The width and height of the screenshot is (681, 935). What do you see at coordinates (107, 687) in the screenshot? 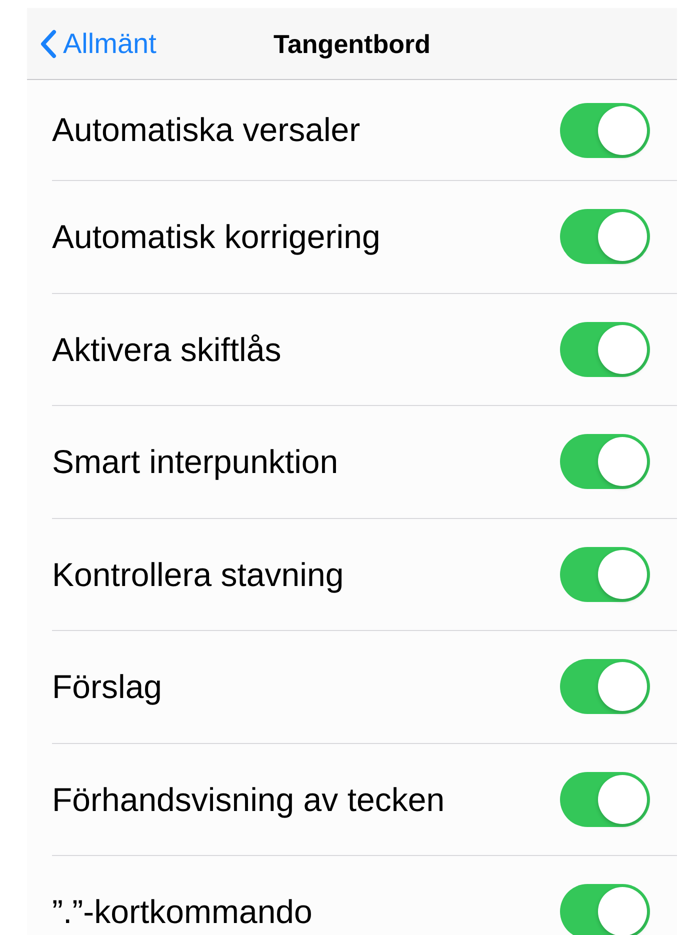
I see `setting-label: Förslag` at bounding box center [107, 687].